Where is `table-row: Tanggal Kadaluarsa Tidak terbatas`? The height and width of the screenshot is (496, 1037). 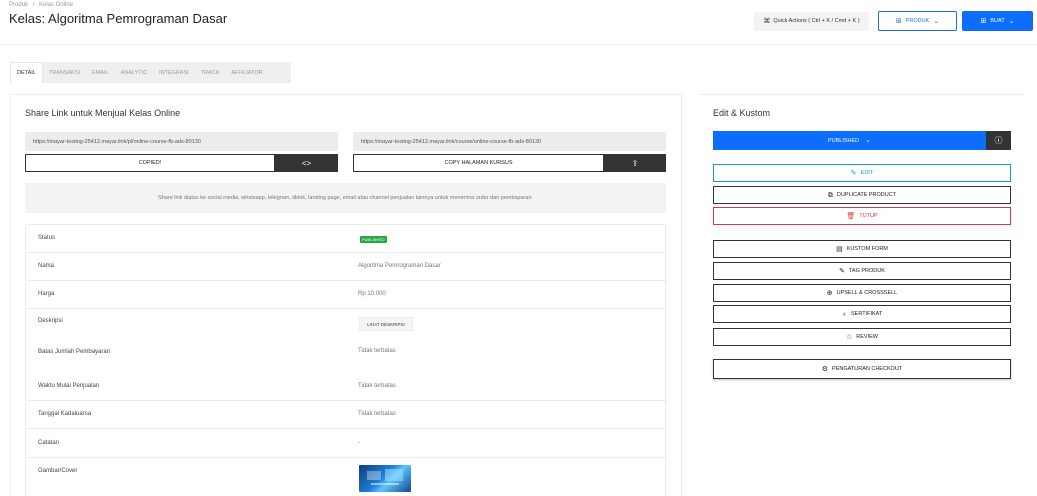 table-row: Tanggal Kadaluarsa Tidak terbatas is located at coordinates (346, 415).